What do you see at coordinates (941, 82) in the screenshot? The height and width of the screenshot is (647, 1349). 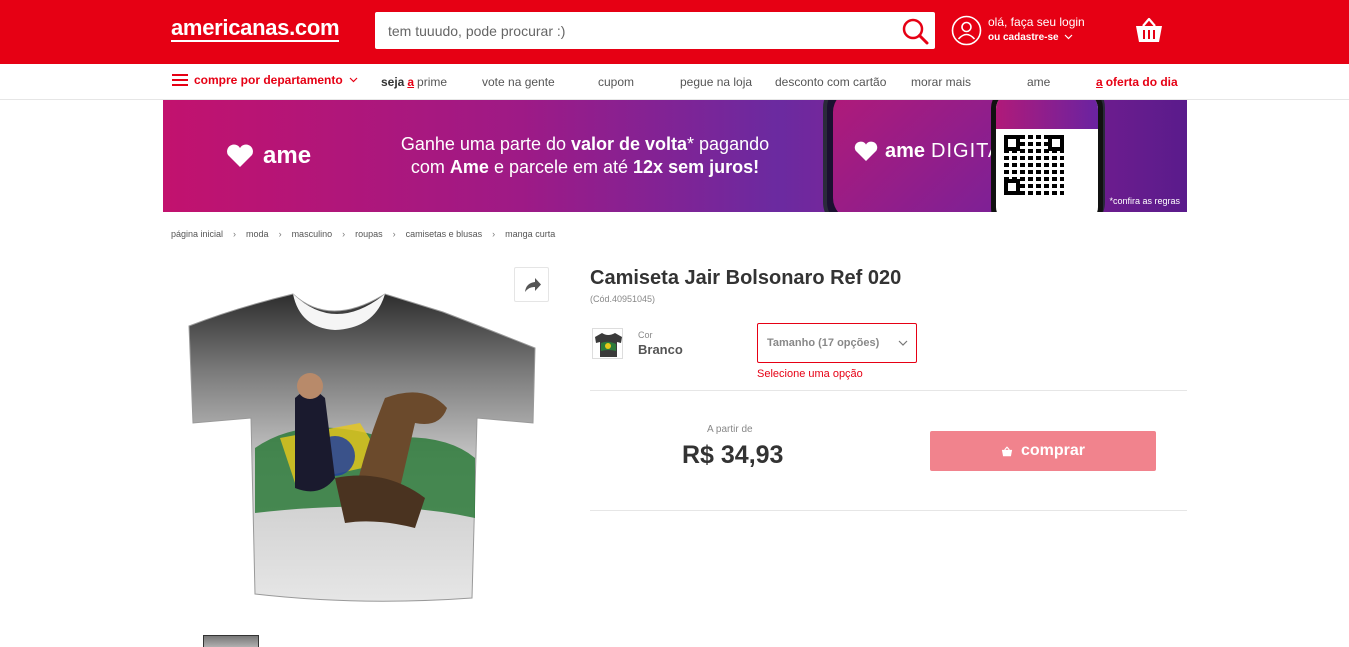 I see `nav-morar-mais: morar mais` at bounding box center [941, 82].